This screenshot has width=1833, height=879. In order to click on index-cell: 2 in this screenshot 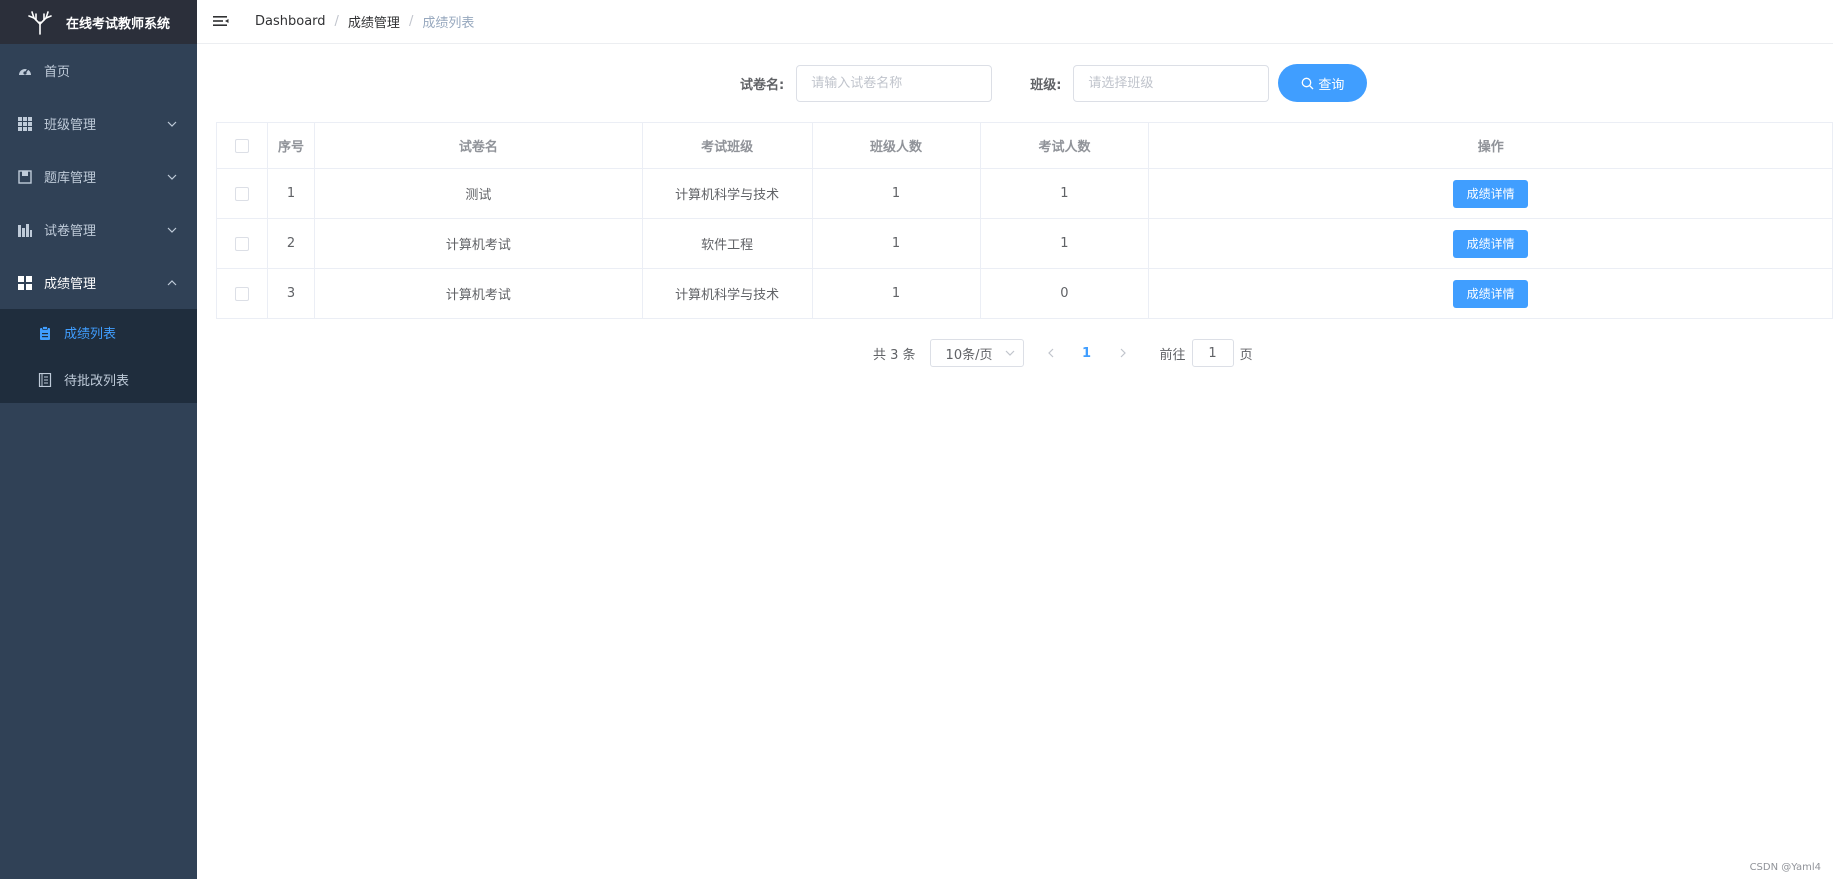, I will do `click(290, 243)`.